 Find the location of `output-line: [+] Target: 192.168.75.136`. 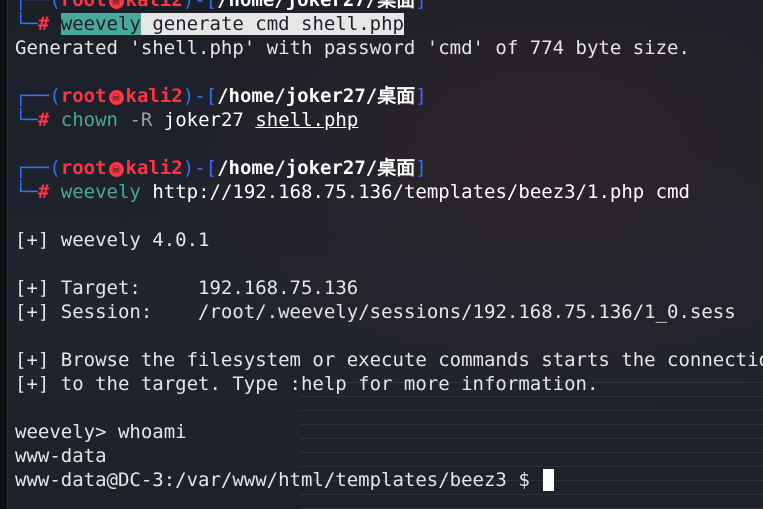

output-line: [+] Target: 192.168.75.136 is located at coordinates (187, 288).